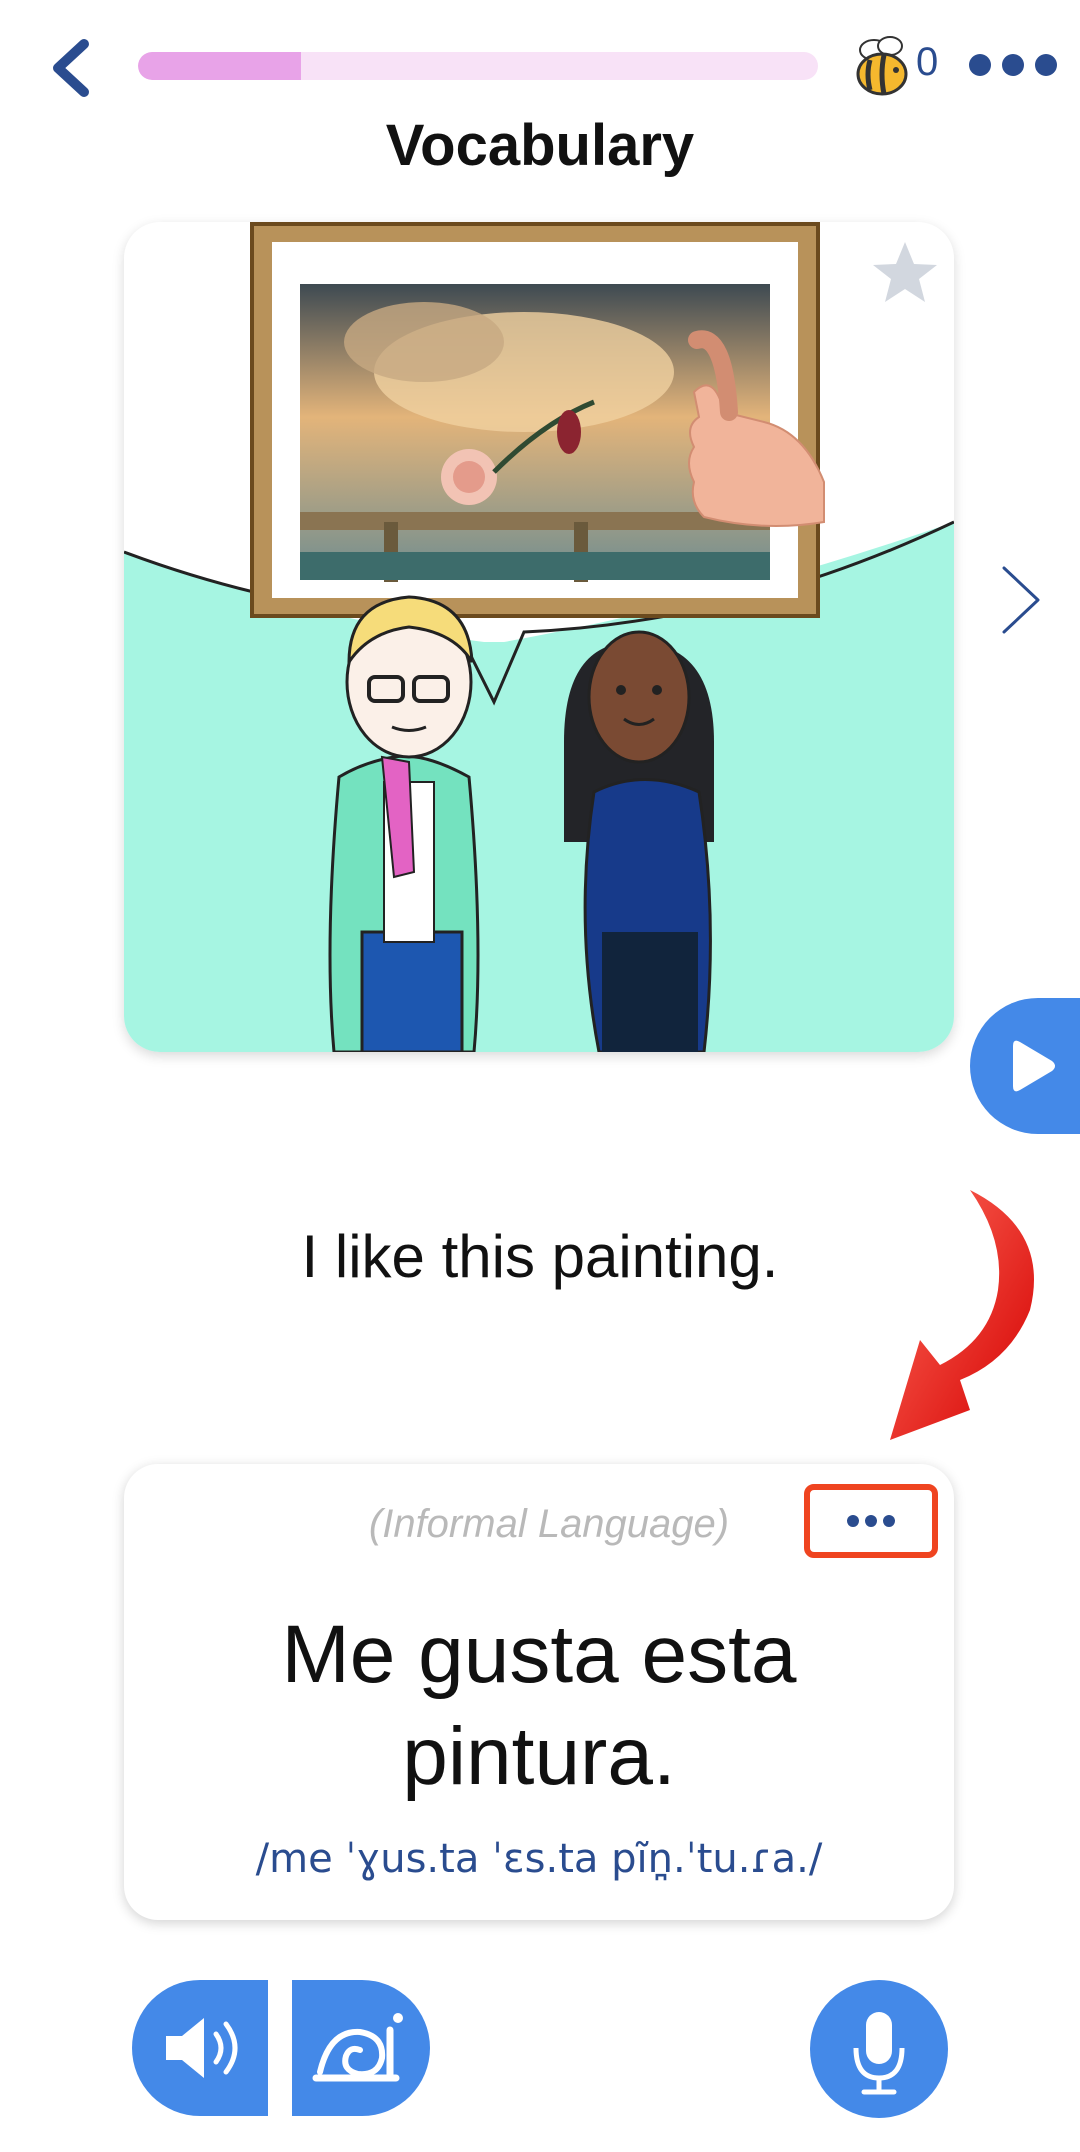 Image resolution: width=1080 pixels, height=2152 pixels. I want to click on ipa-transcription: /me ˈɣus.ta ˈɛs.ta pĩn̪.ˈtu.ɾa./, so click(539, 1859).